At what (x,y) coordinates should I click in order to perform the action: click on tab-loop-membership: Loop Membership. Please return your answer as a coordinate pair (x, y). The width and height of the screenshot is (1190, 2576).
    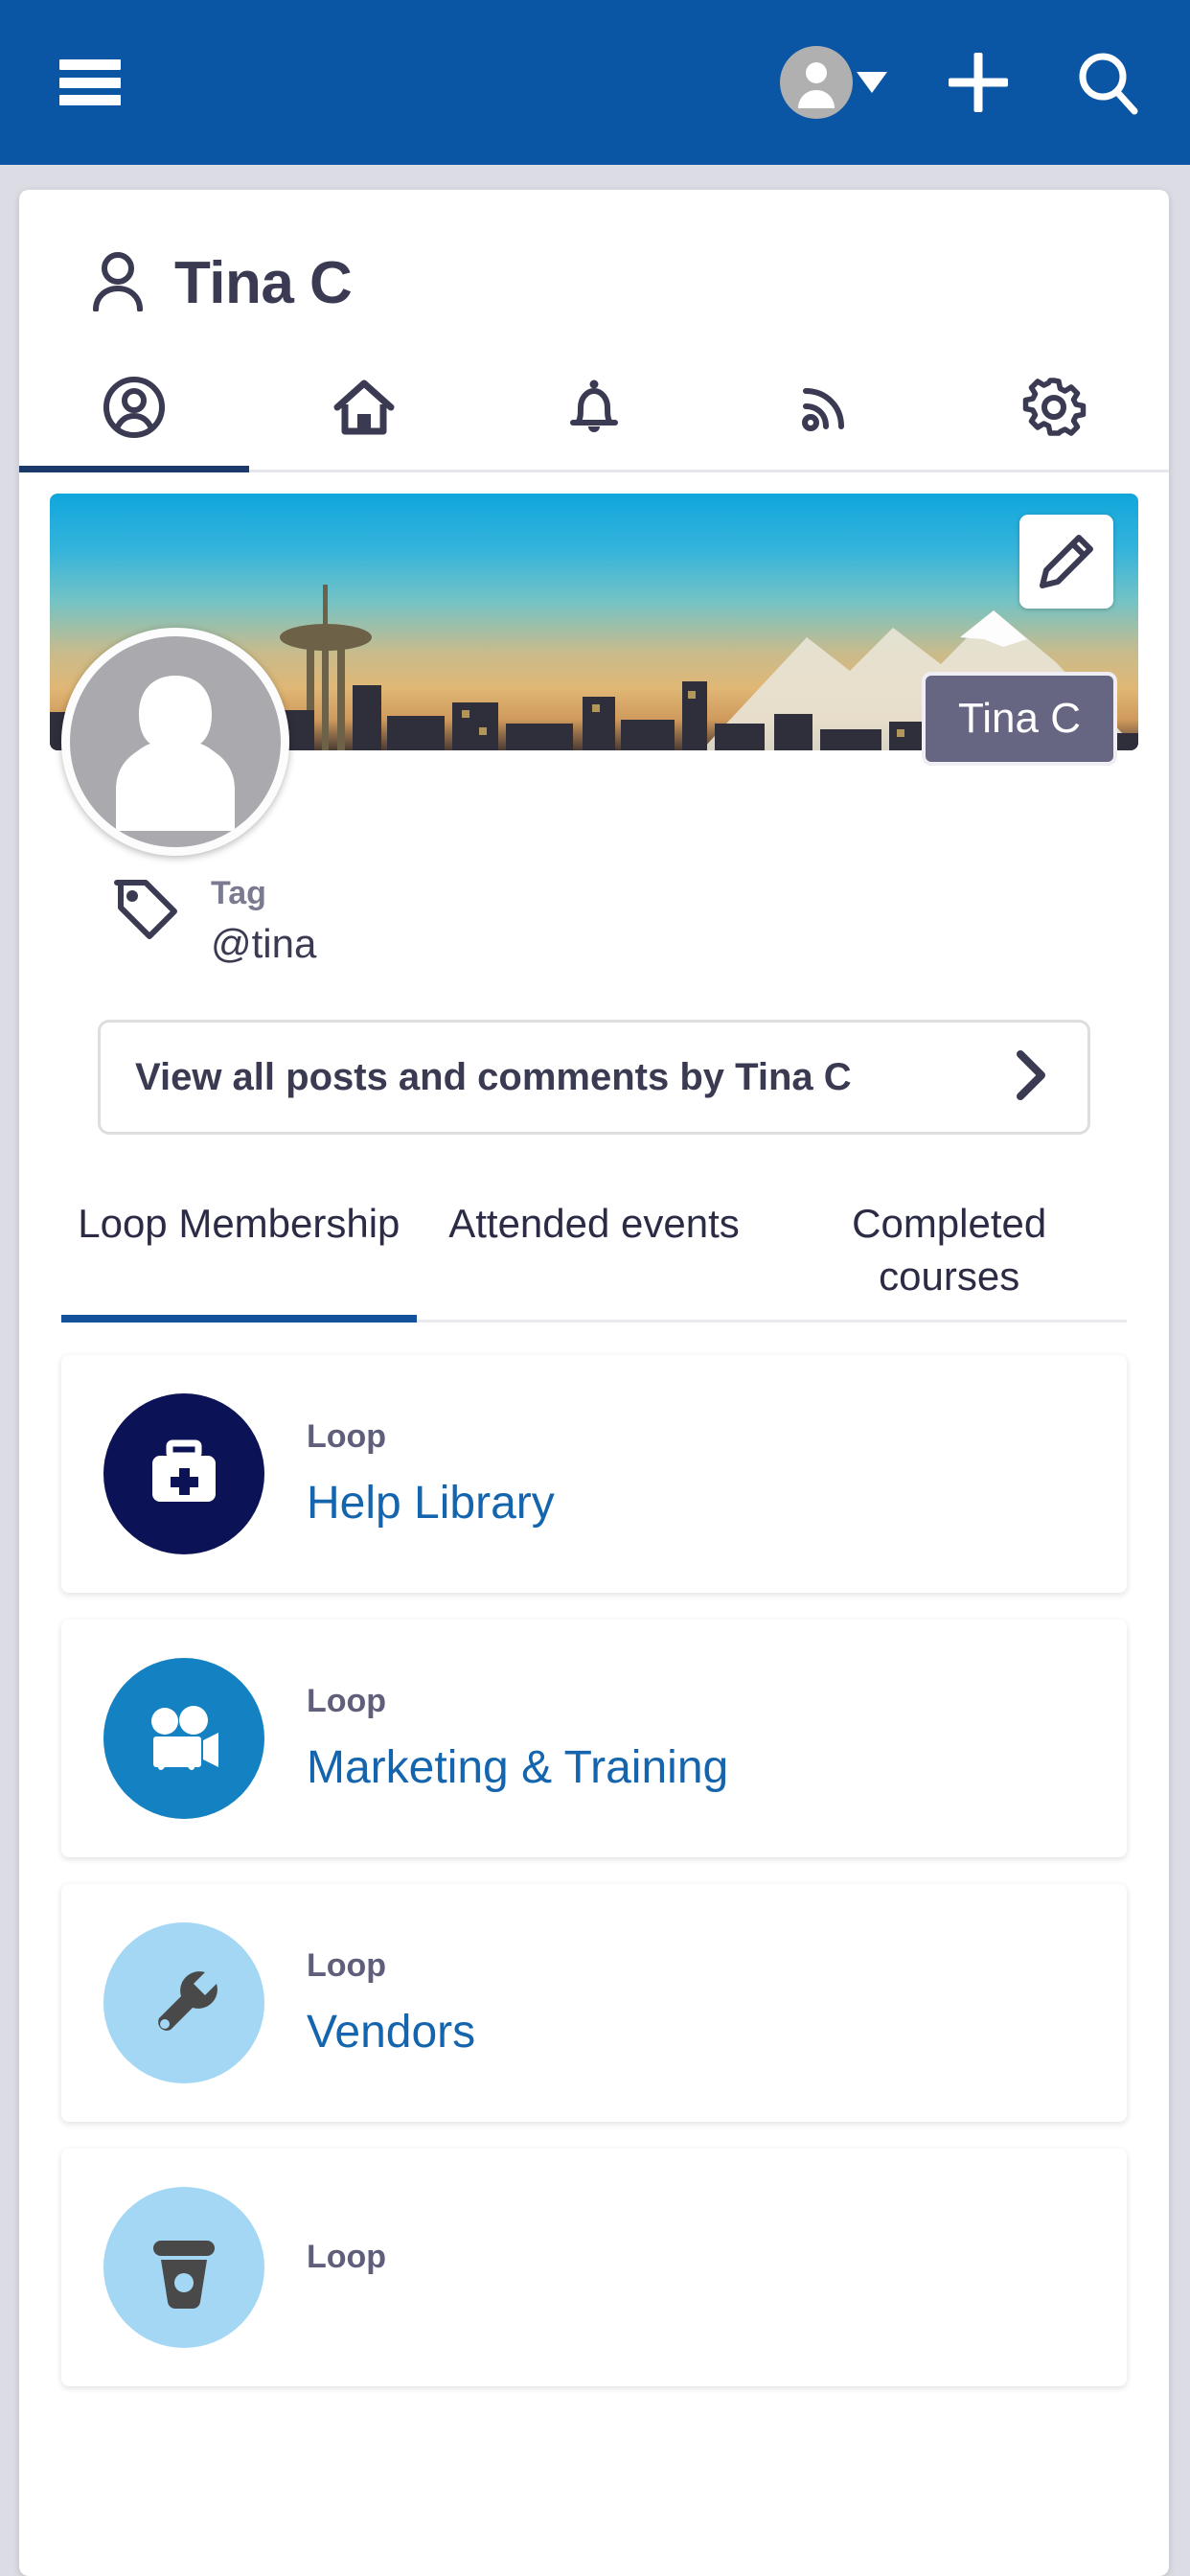
    Looking at the image, I should click on (239, 1257).